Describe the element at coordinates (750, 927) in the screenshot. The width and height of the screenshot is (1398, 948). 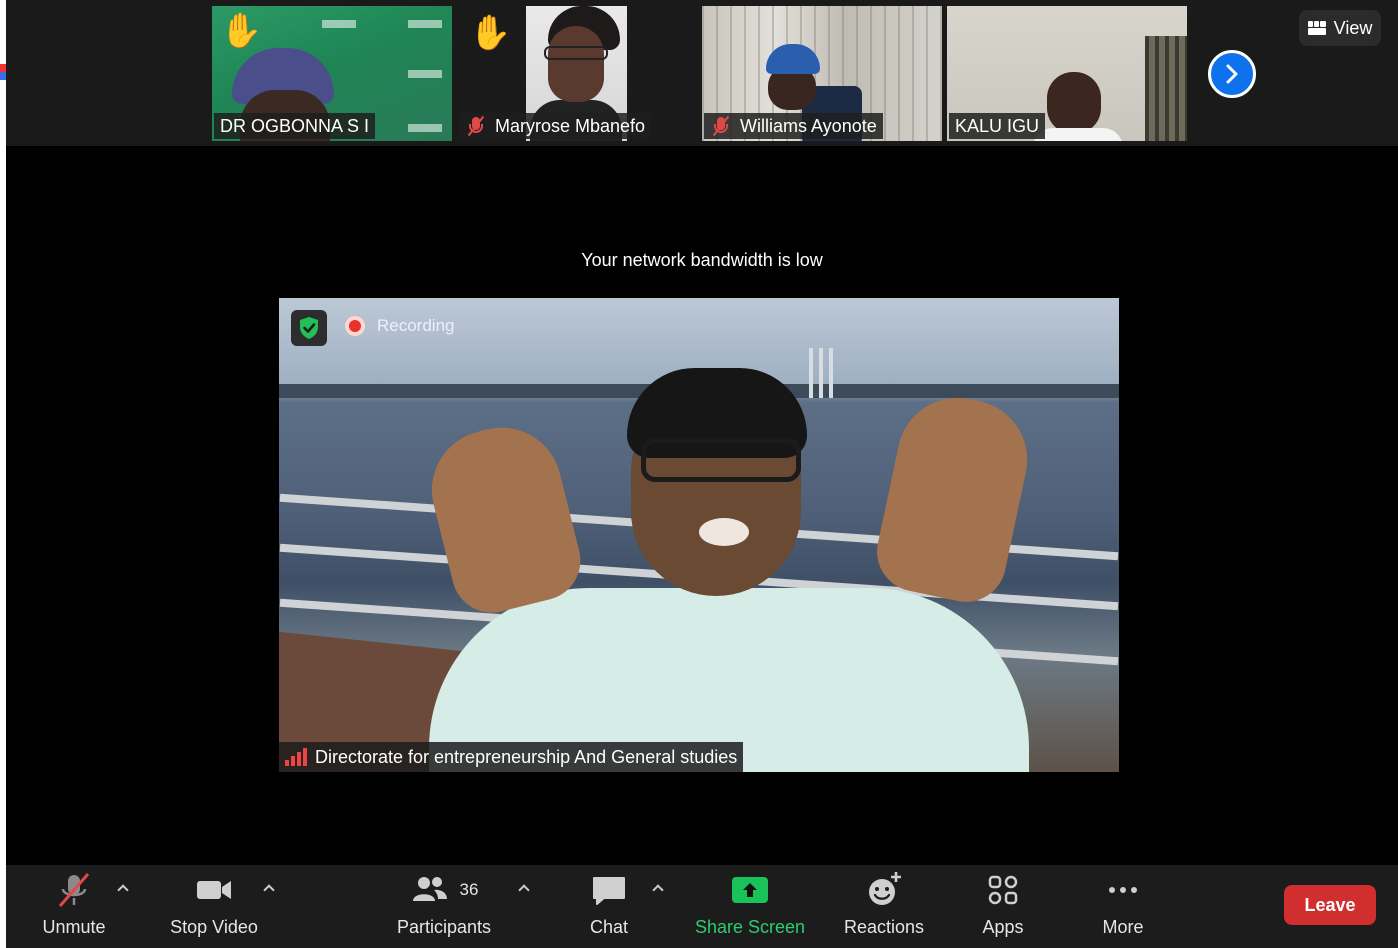
I see `share-screen-label: Share Screen` at that location.